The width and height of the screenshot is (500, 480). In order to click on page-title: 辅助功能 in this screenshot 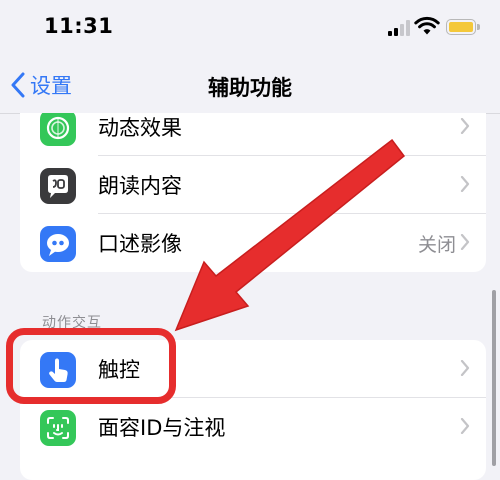, I will do `click(250, 88)`.